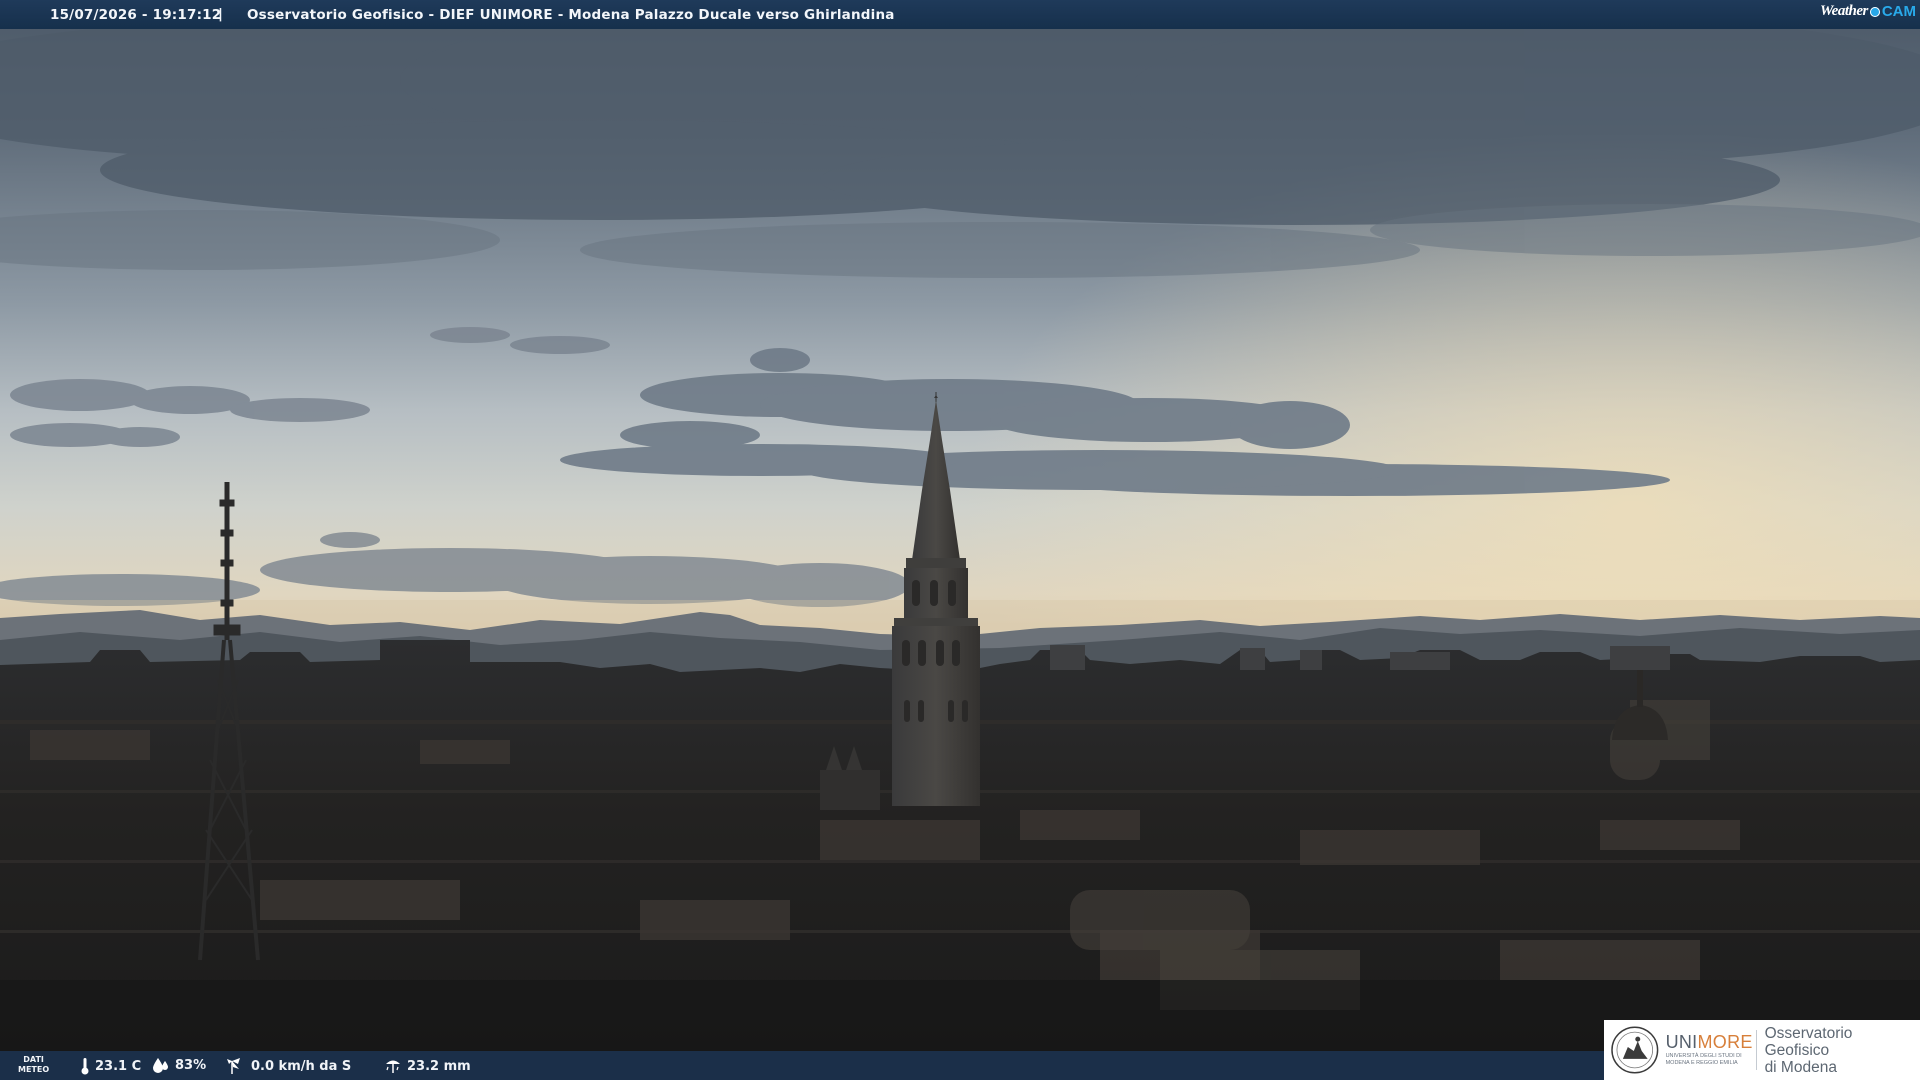 The width and height of the screenshot is (1920, 1080). I want to click on thermometer-icon, so click(85, 1066).